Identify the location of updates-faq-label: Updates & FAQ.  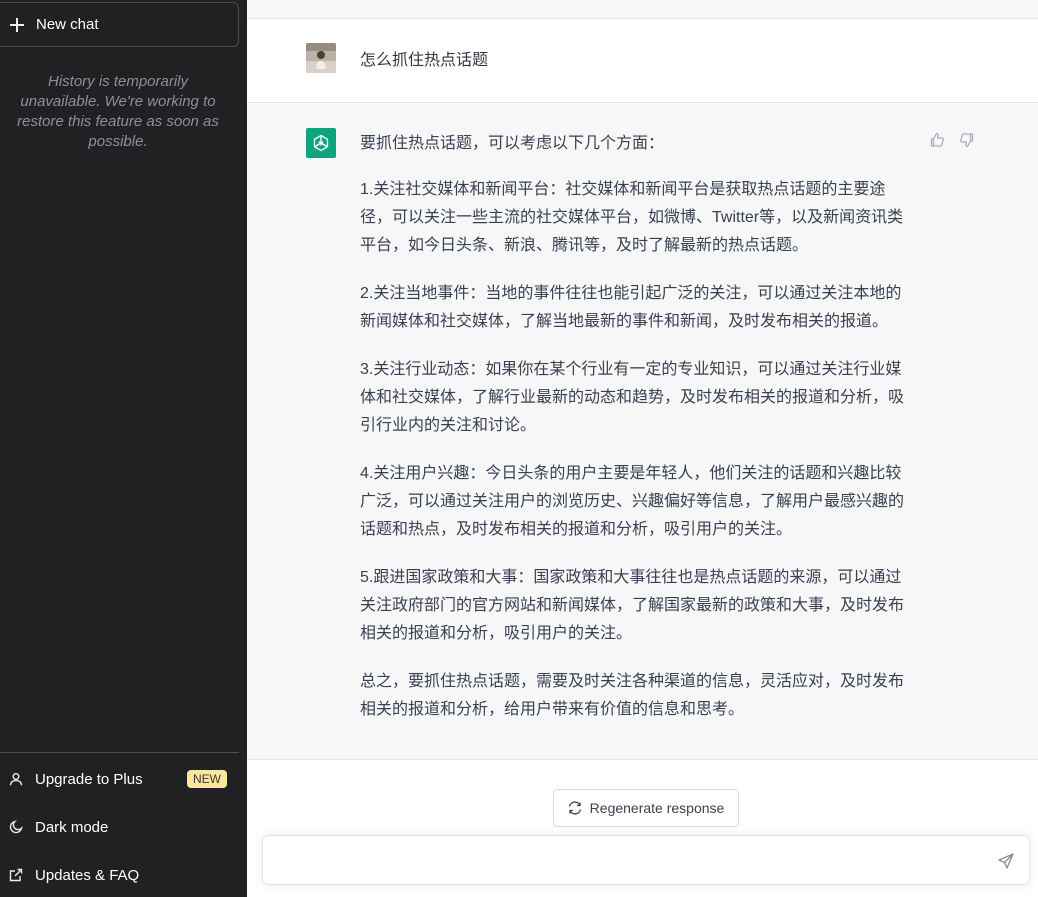
(87, 875).